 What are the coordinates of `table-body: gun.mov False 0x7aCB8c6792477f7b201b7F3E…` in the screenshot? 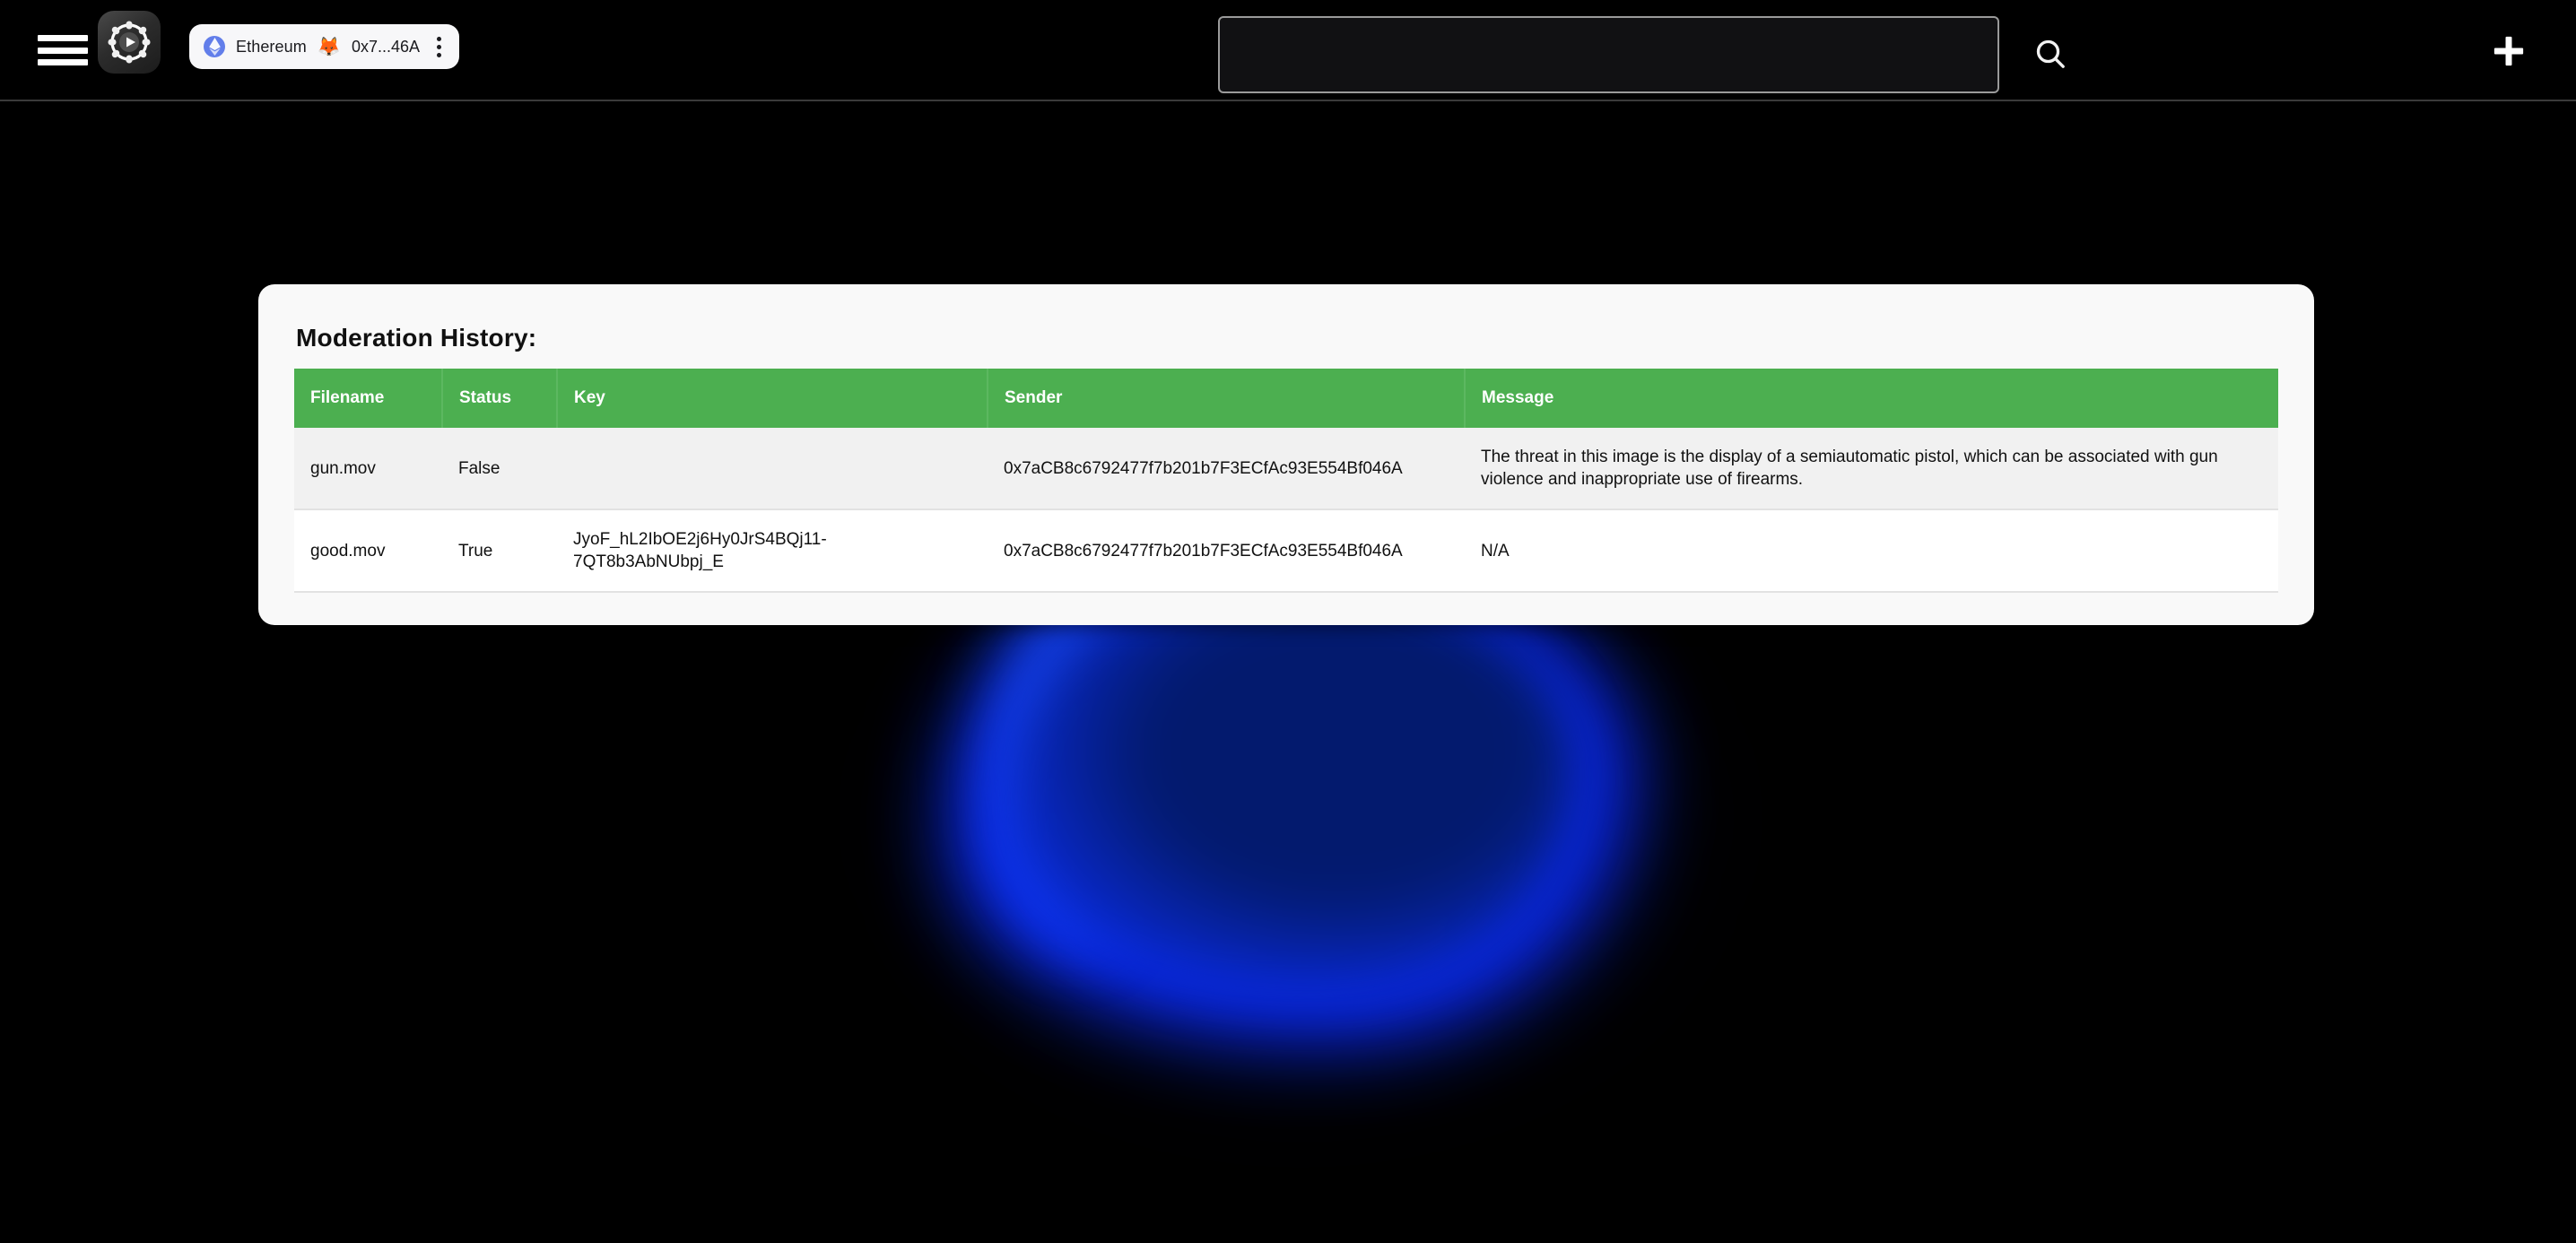 It's located at (1286, 510).